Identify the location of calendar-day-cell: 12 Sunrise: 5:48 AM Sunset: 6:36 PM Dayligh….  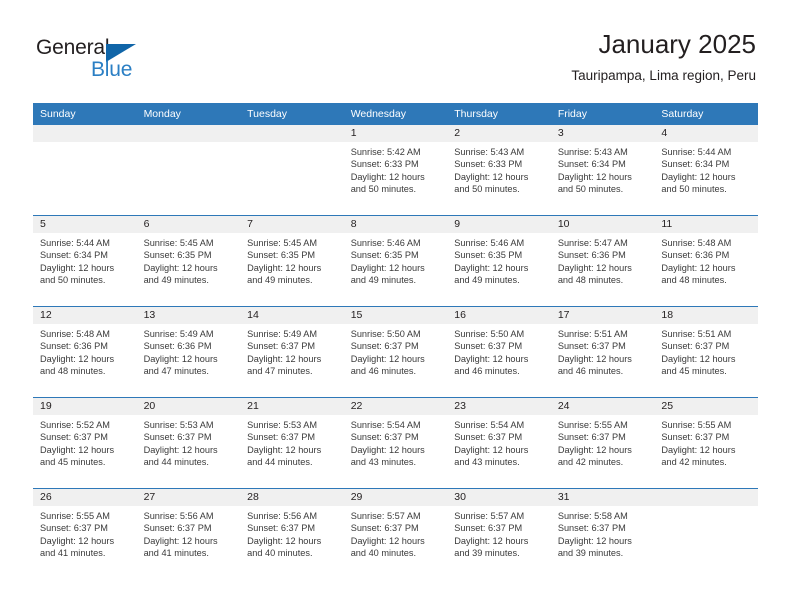
(85, 352).